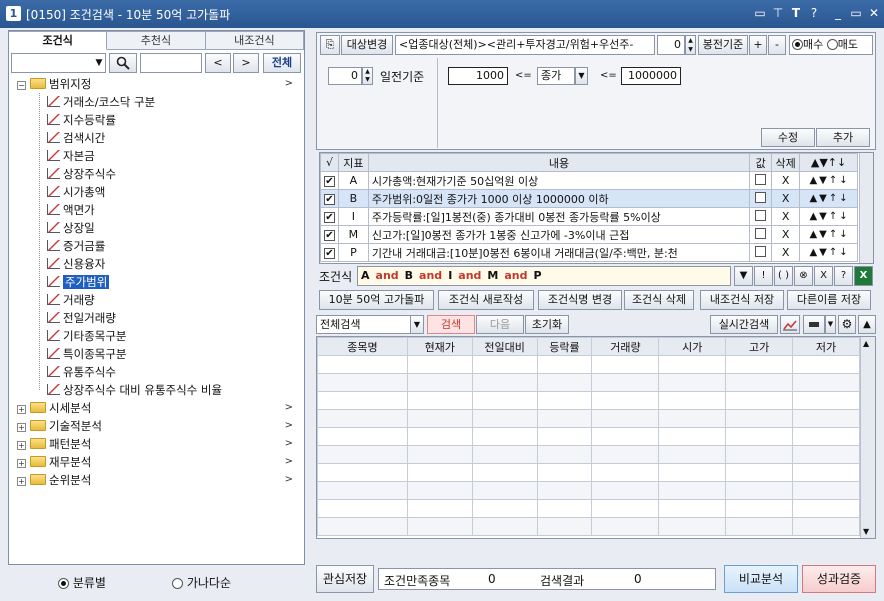 This screenshot has width=884, height=601. What do you see at coordinates (123, 63) in the screenshot?
I see `search-button` at bounding box center [123, 63].